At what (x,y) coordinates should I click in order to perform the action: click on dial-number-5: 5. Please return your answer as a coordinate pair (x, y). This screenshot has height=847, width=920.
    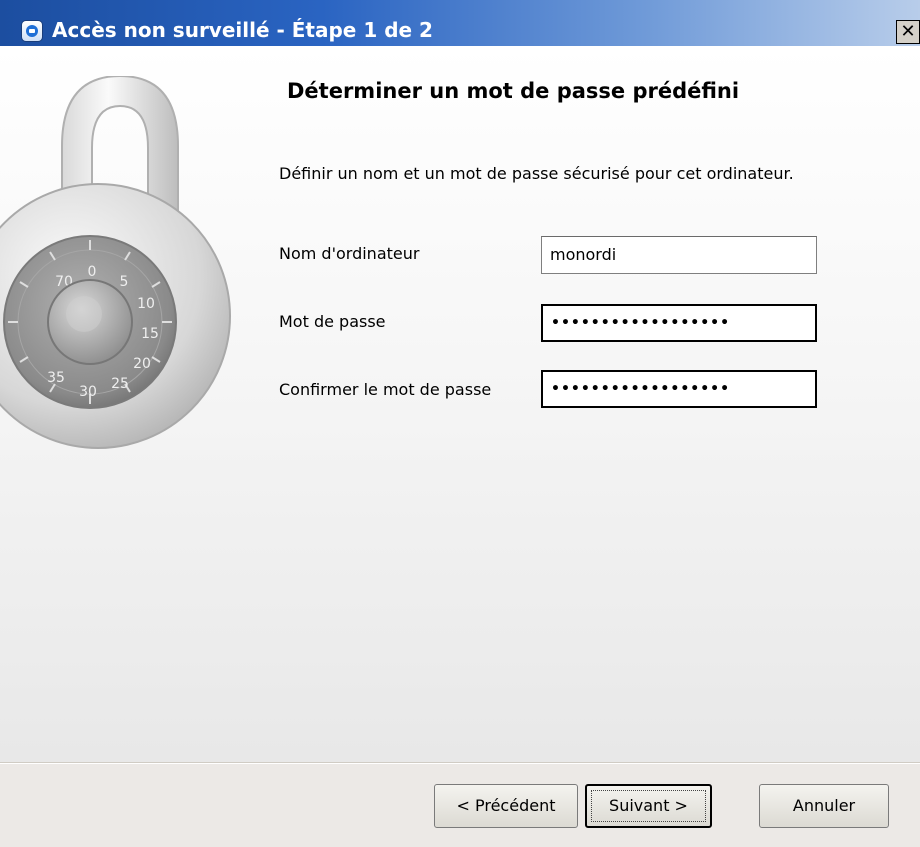
    Looking at the image, I should click on (124, 282).